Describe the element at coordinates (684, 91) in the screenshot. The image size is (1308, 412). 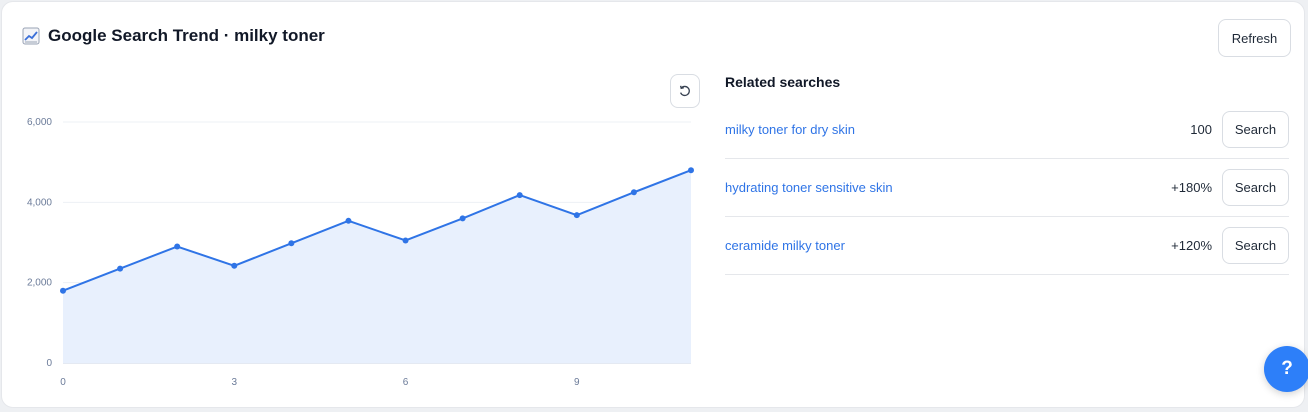
I see `rotate-ccw-icon` at that location.